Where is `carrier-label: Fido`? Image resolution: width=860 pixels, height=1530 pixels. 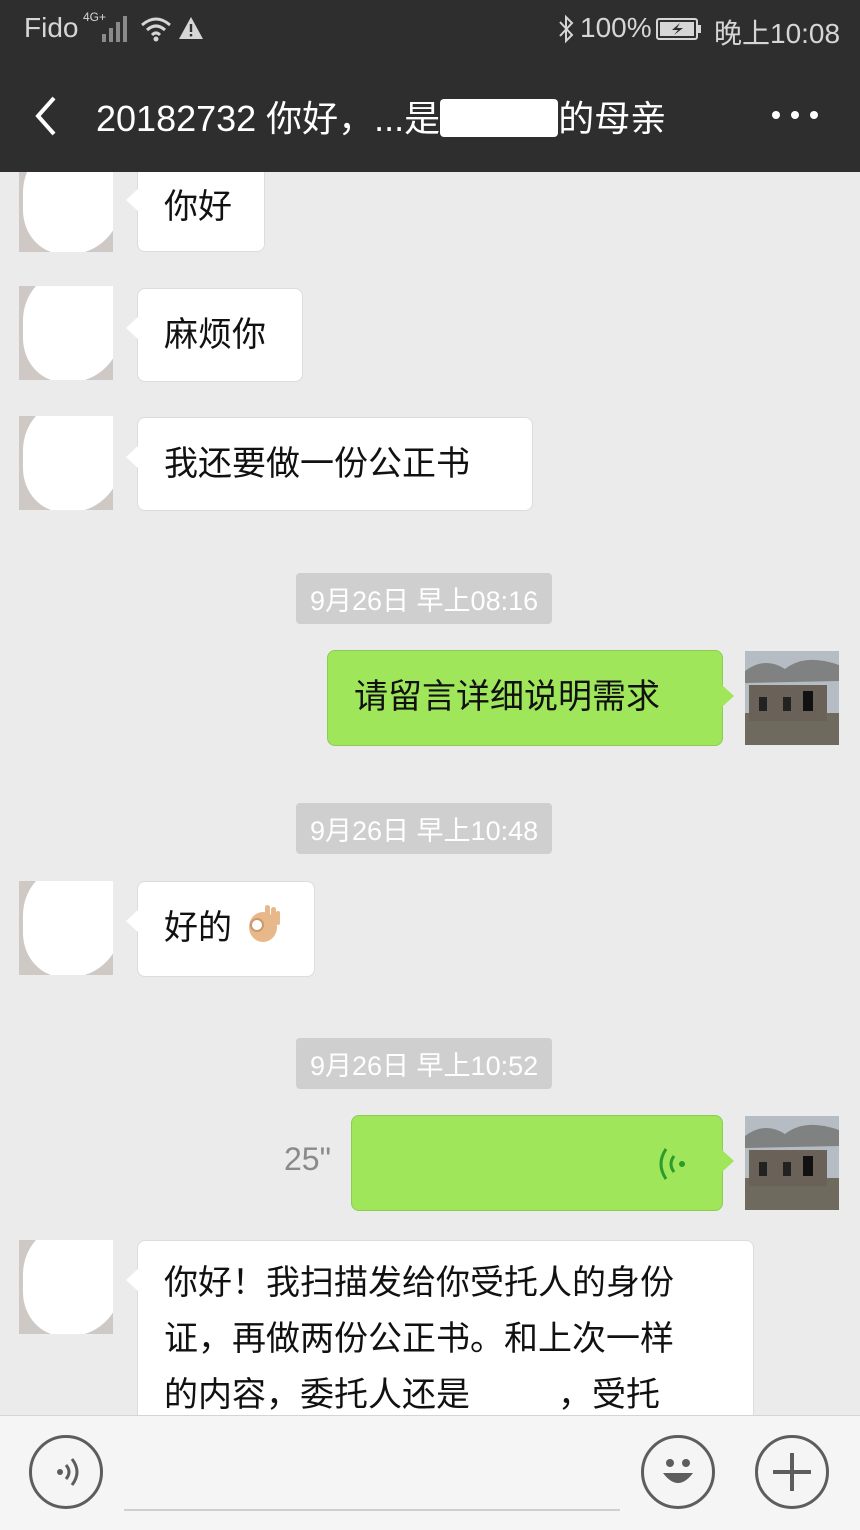 carrier-label: Fido is located at coordinates (51, 27).